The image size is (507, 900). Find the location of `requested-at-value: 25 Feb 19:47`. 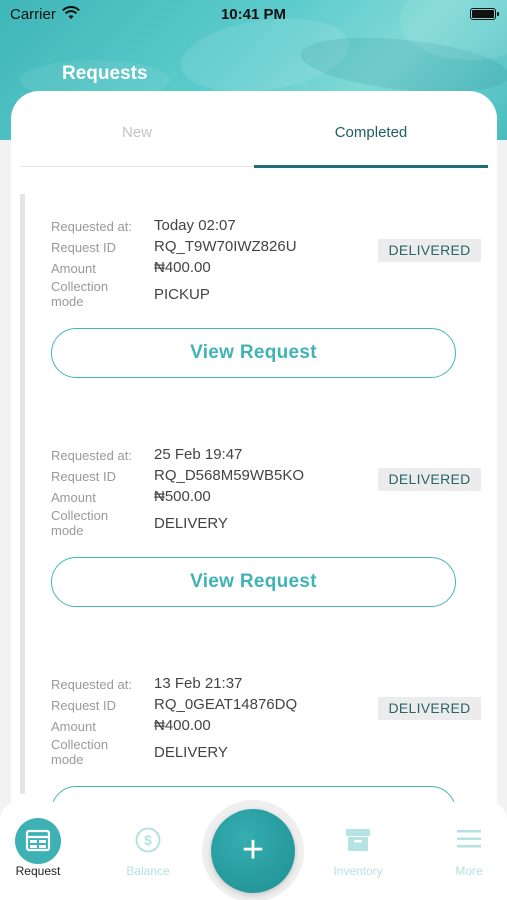

requested-at-value: 25 Feb 19:47 is located at coordinates (198, 454).